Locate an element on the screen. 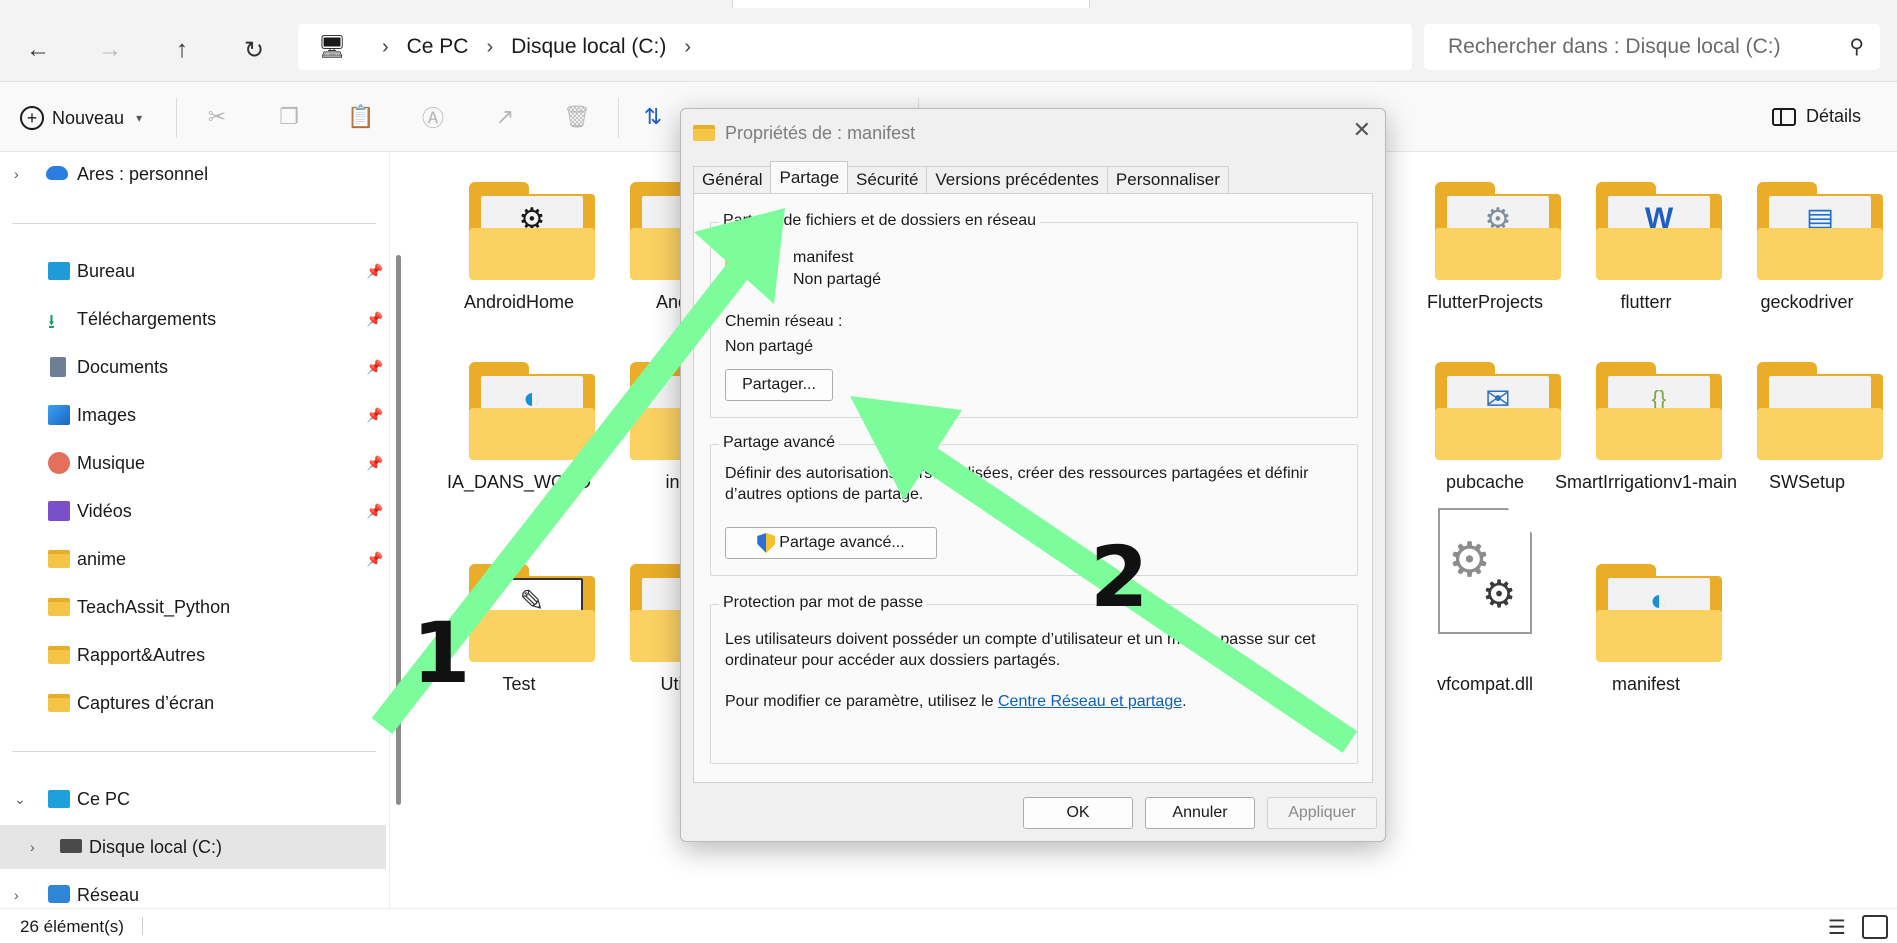  sidebar-item-captures: Captures d’écran is located at coordinates (193, 703).